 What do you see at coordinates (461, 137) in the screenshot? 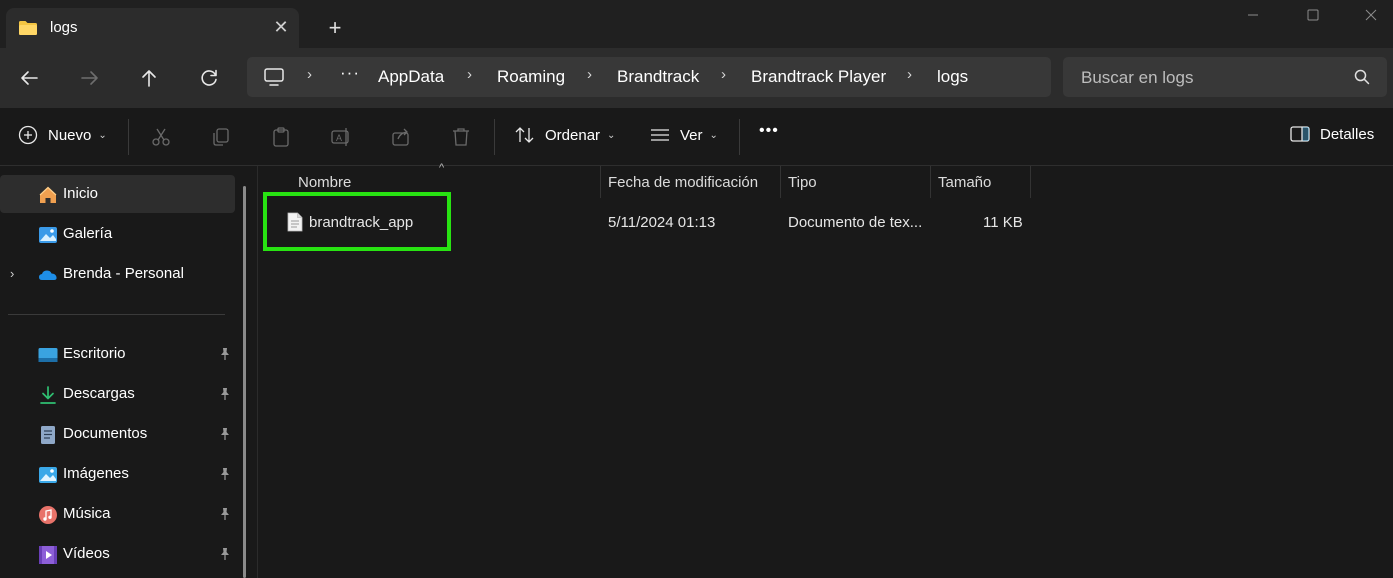
I see `delete-icon` at bounding box center [461, 137].